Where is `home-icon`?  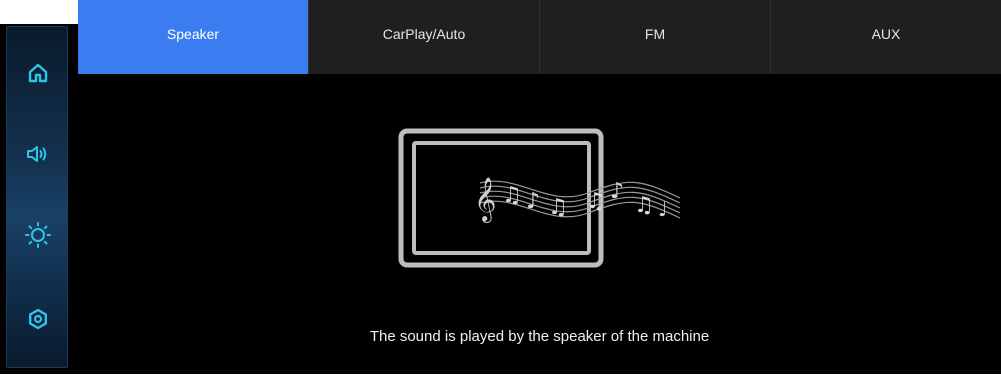 home-icon is located at coordinates (38, 73).